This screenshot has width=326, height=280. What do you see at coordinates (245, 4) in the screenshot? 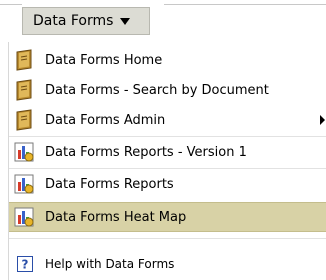
I see `menubar-border-right` at bounding box center [245, 4].